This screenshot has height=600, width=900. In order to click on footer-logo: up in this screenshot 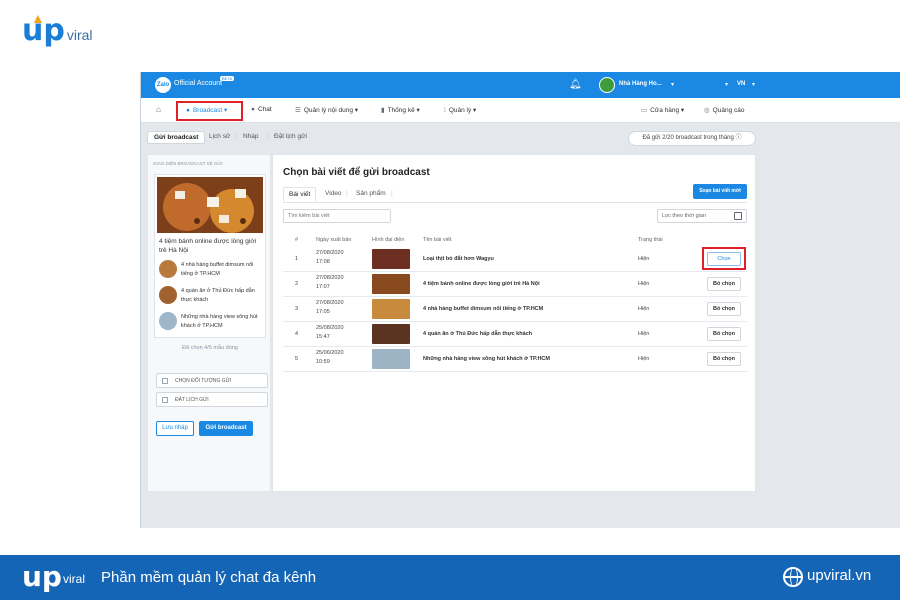, I will do `click(42, 576)`.